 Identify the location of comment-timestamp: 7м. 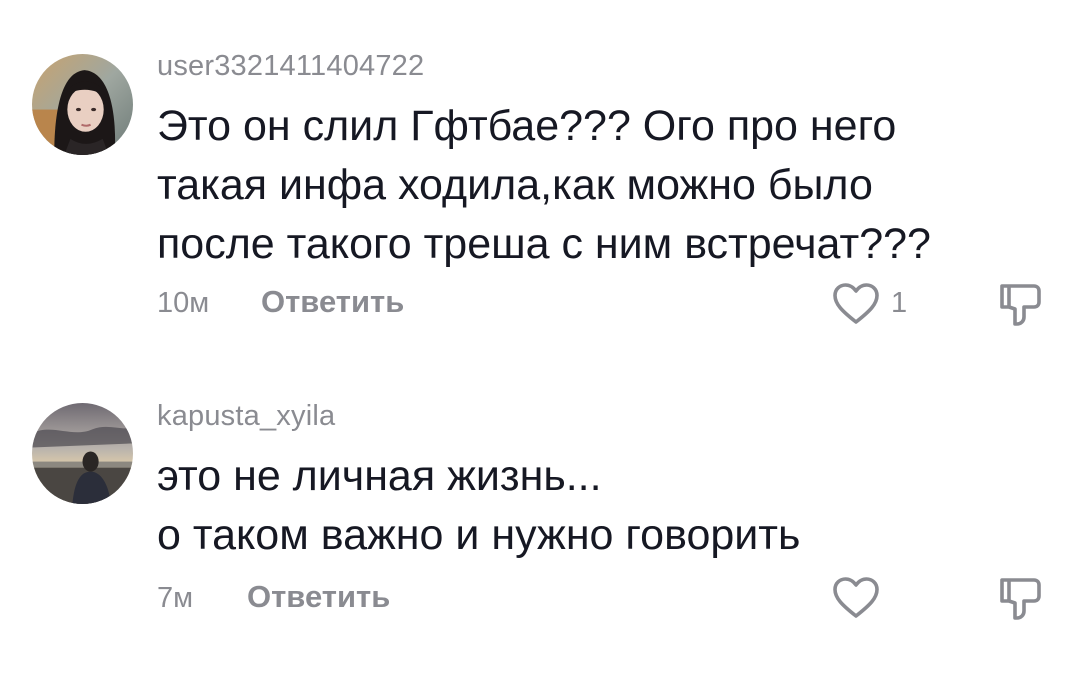
(175, 598).